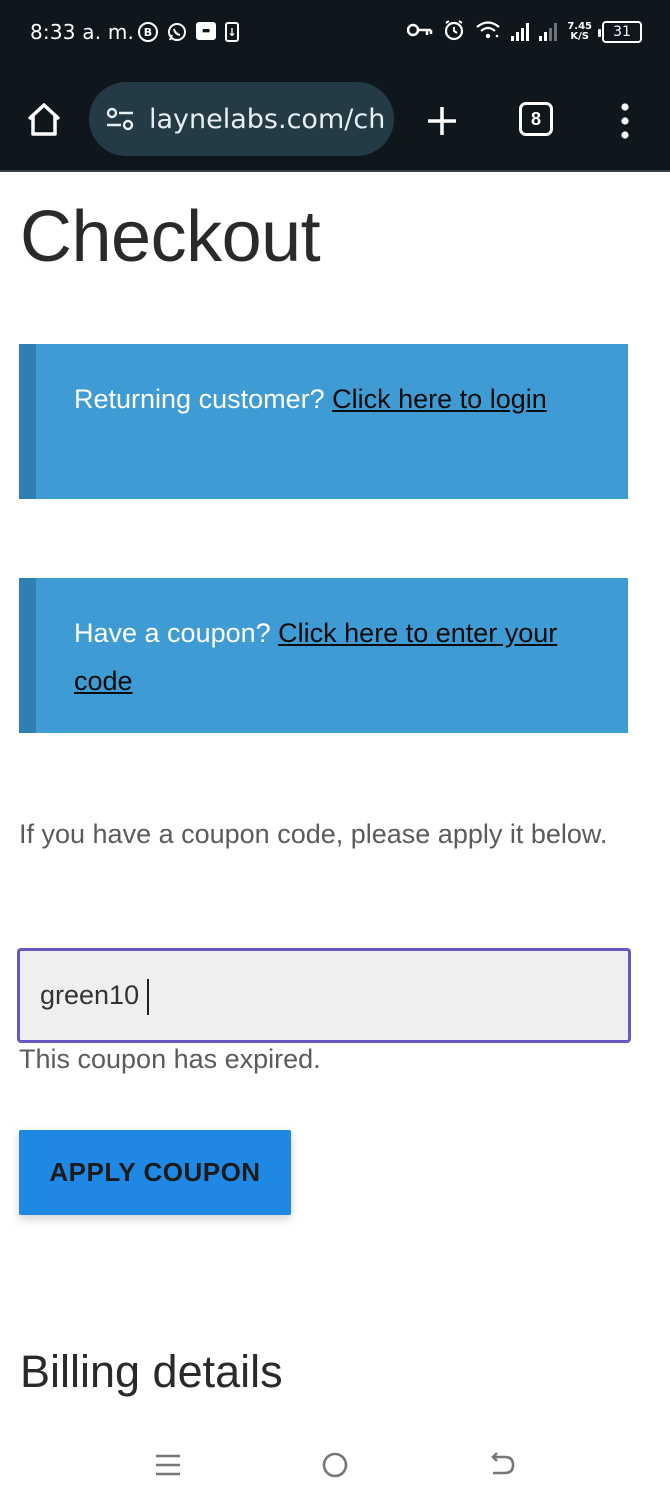 The height and width of the screenshot is (1500, 670). Describe the element at coordinates (44, 120) in the screenshot. I see `home-icon` at that location.